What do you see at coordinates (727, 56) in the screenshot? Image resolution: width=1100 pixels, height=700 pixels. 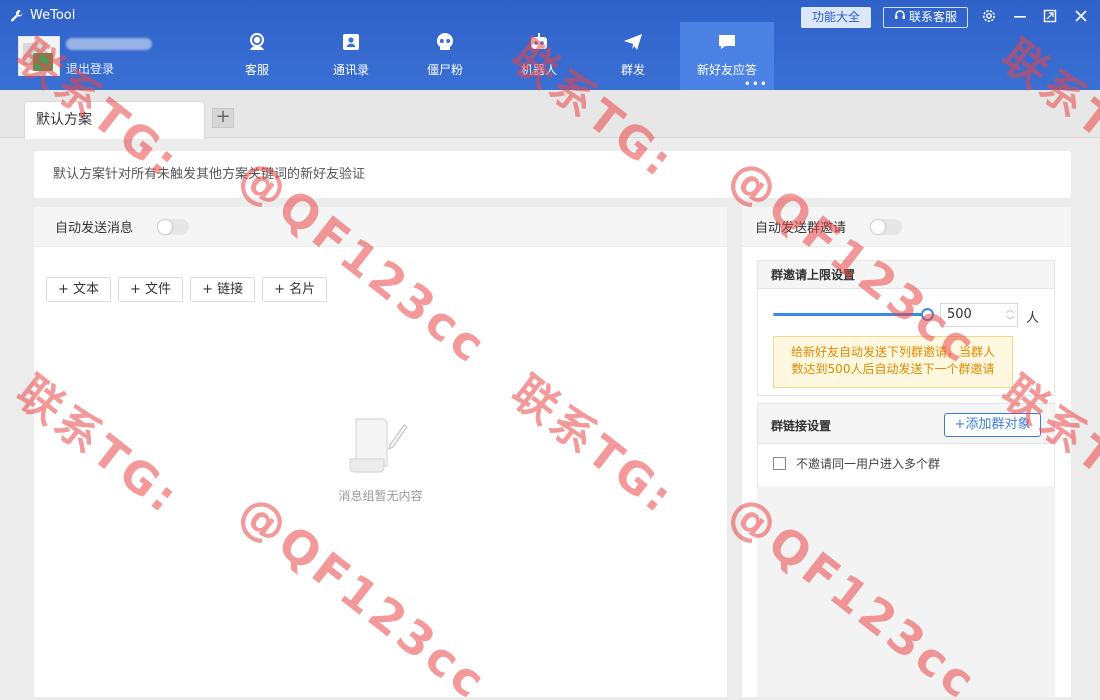 I see `nav-item-new-friend-reply: 新好友应答 •••` at bounding box center [727, 56].